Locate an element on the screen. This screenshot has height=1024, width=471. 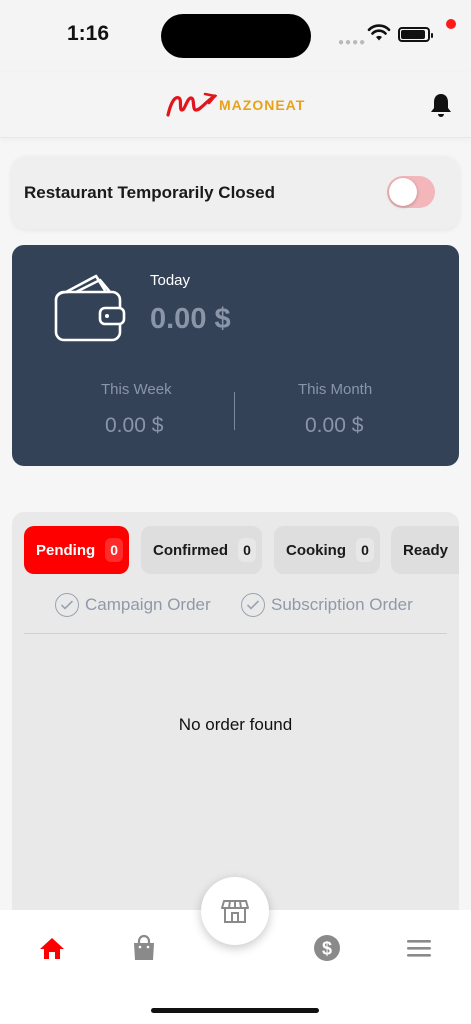
campaign-order-filter: Campaign Order is located at coordinates (133, 605).